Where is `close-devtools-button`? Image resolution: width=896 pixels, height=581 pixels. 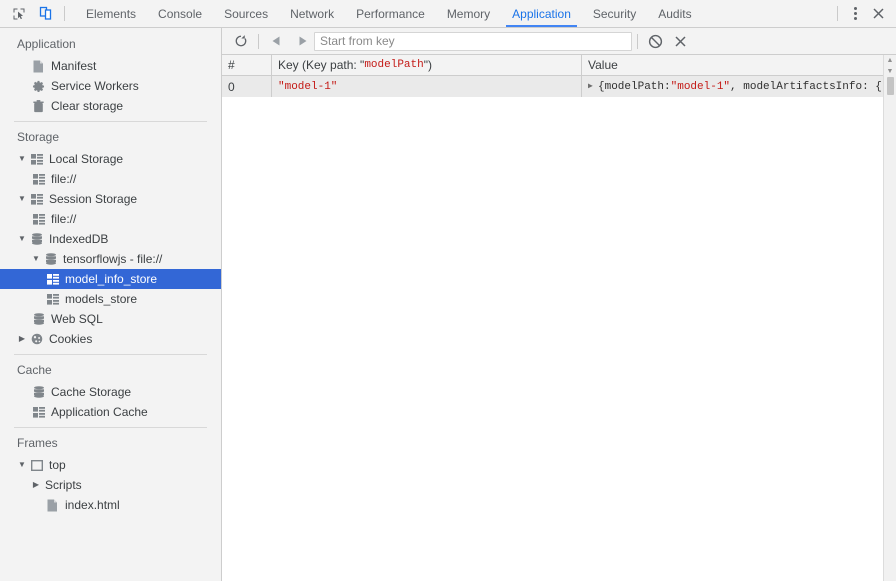 close-devtools-button is located at coordinates (878, 14).